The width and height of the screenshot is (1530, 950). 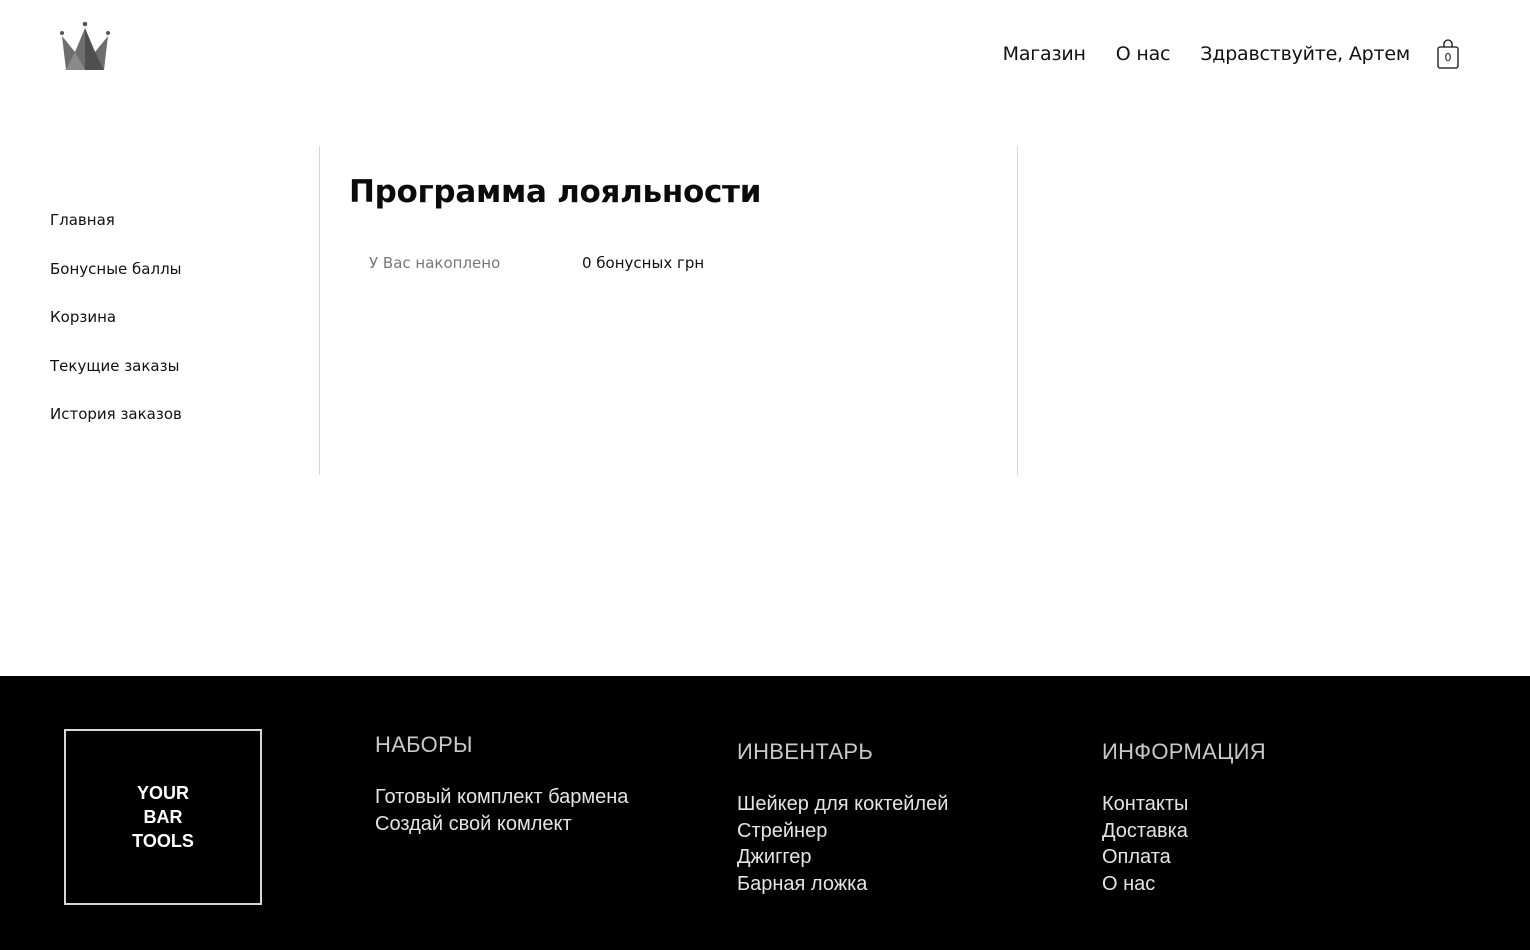 I want to click on footer-link-shaker: Шейкер для коктейлей, so click(x=842, y=804).